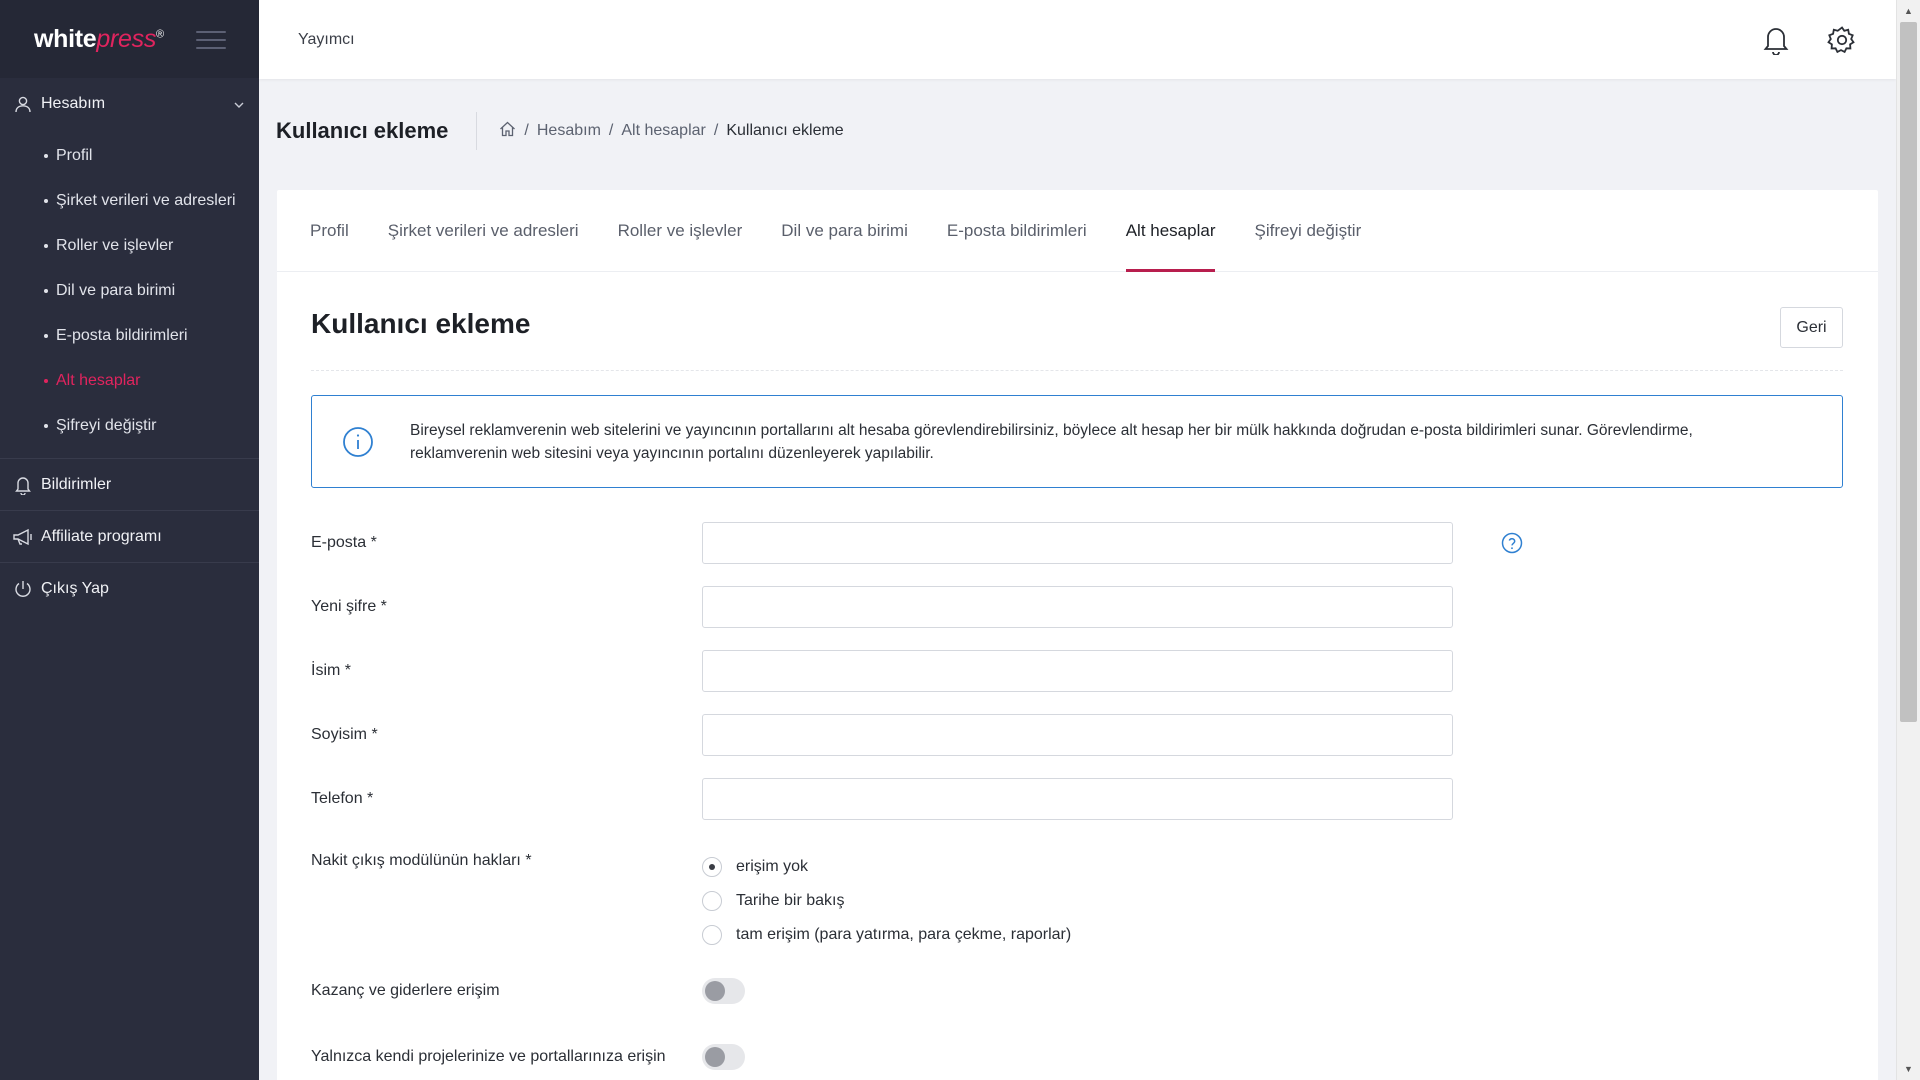  Describe the element at coordinates (844, 230) in the screenshot. I see `tab-language-currency: Dil ve para birimi` at that location.